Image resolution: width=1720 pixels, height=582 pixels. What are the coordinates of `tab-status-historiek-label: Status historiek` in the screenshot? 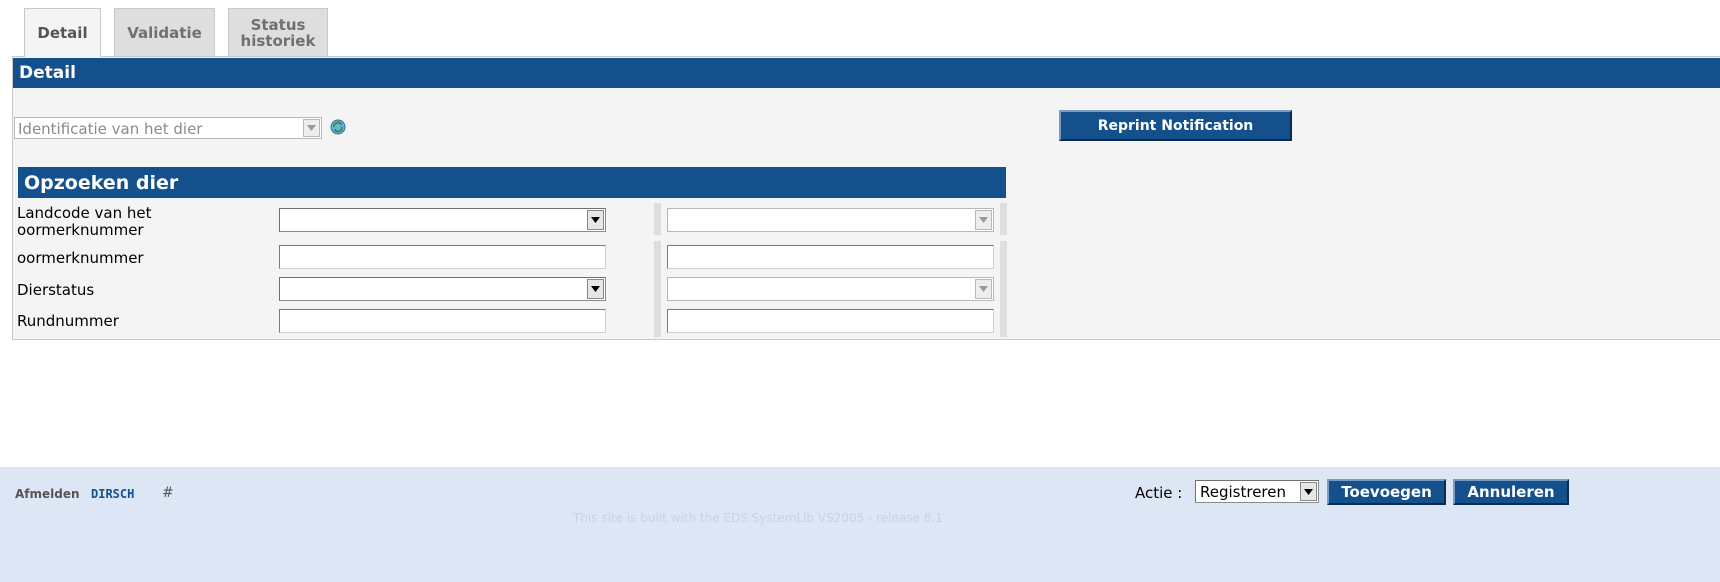 It's located at (278, 32).